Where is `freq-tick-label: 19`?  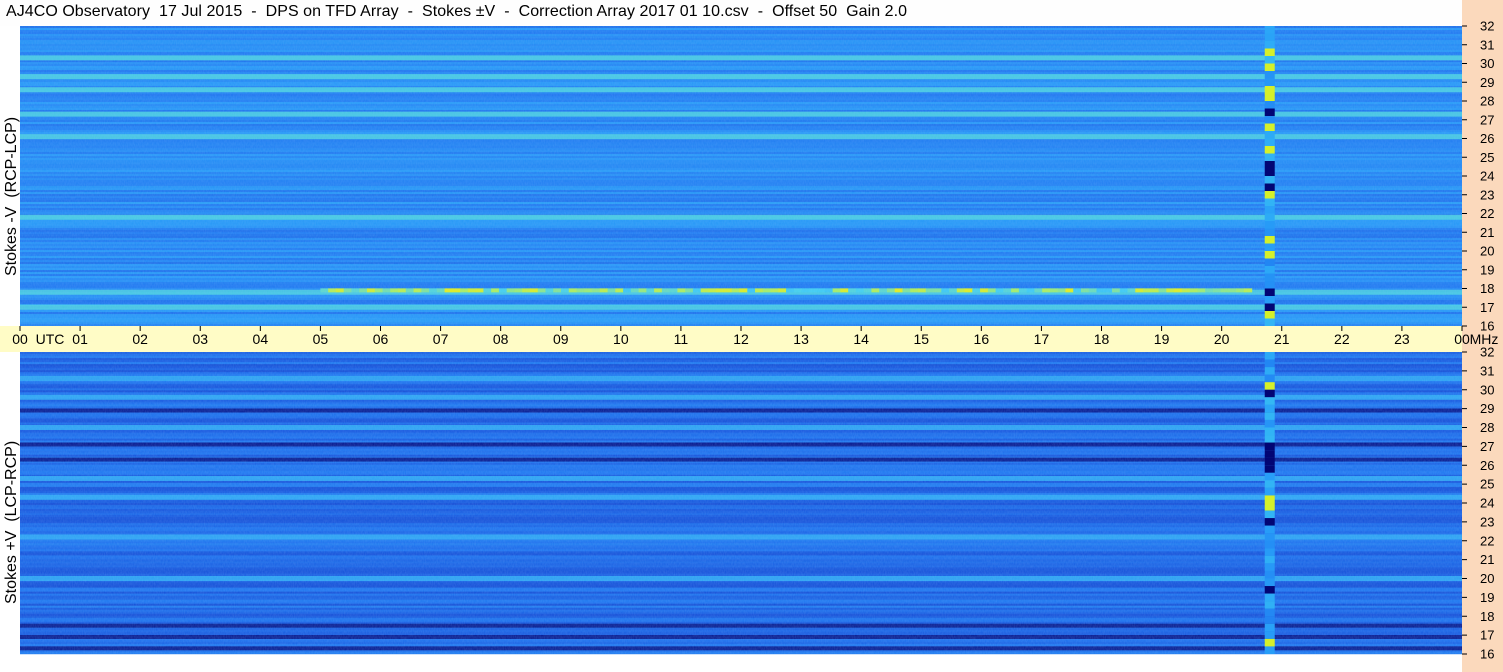
freq-tick-label: 19 is located at coordinates (1487, 597).